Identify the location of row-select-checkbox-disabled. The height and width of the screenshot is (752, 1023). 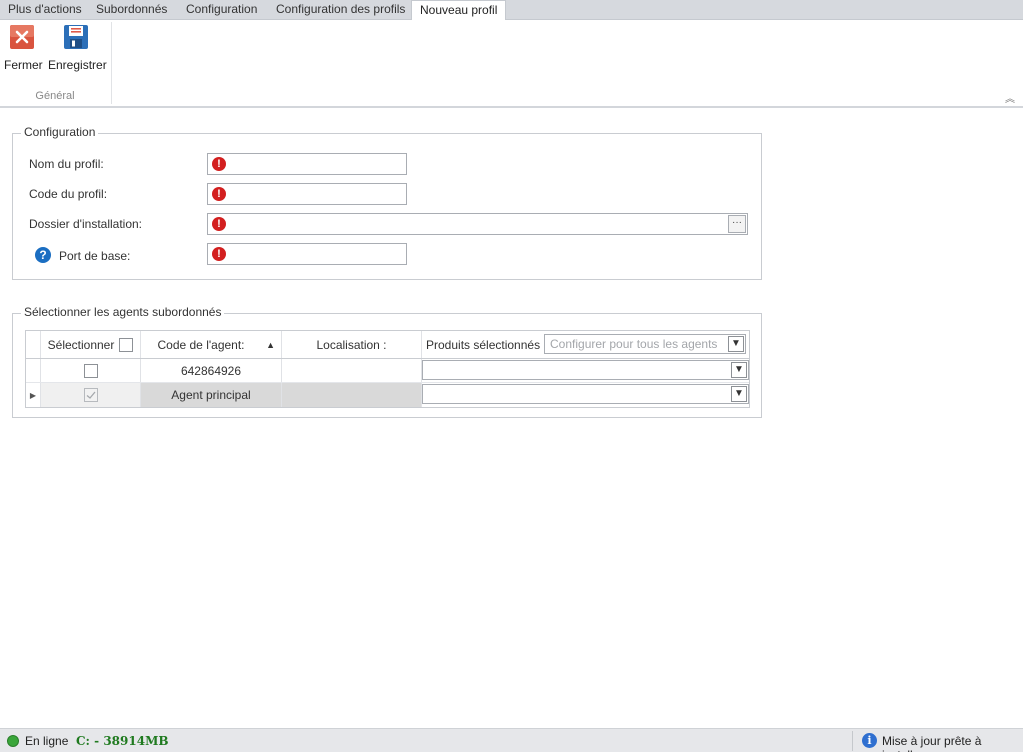
(90, 395).